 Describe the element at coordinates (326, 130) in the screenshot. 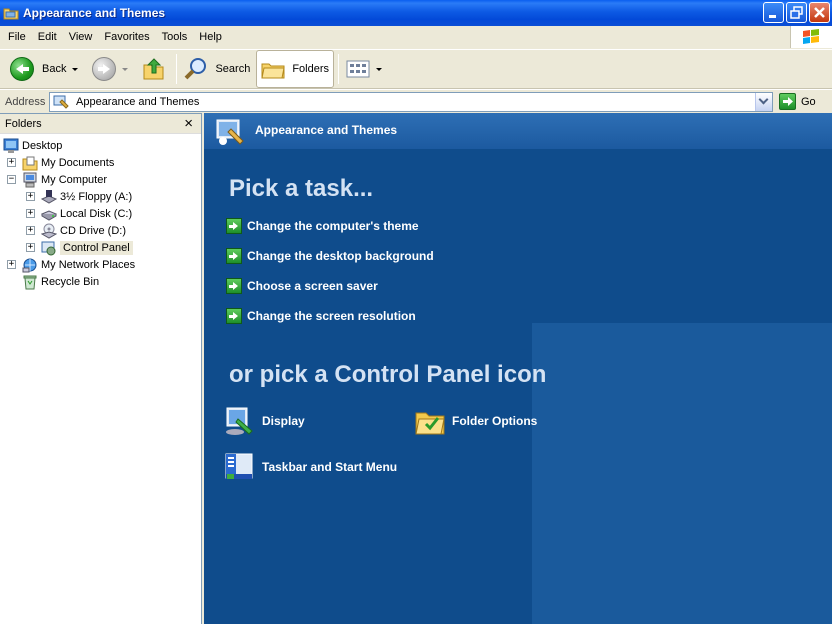

I see `category-title: Appearance and Themes` at that location.